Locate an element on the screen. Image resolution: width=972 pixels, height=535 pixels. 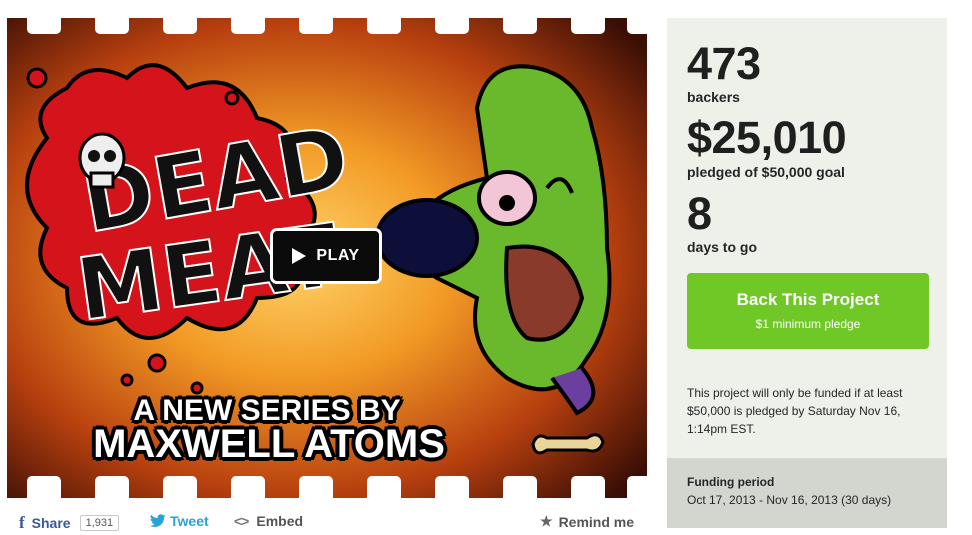
funding-period-value: Oct 17, 2013 - Nov 16, 2013 (30 days) is located at coordinates (789, 500).